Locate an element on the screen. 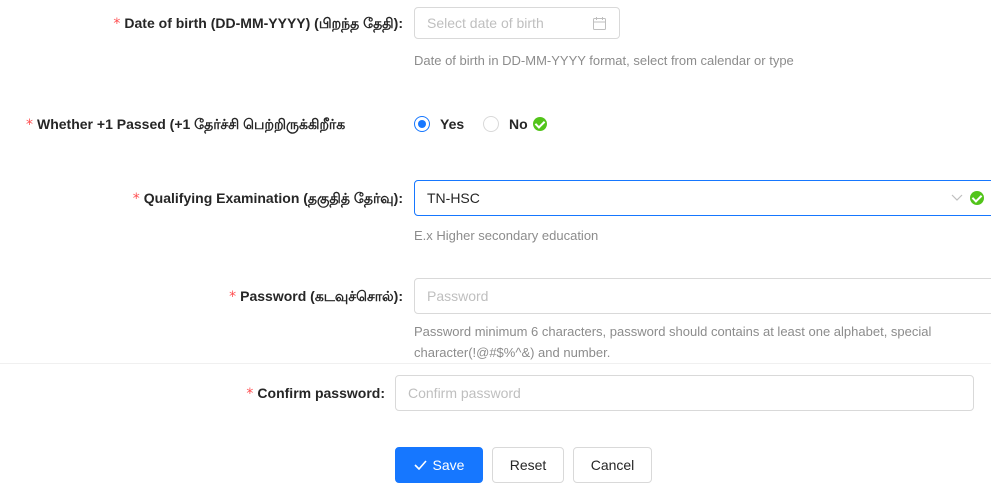 This screenshot has width=991, height=499. cancel-button-label: Cancel is located at coordinates (612, 465).